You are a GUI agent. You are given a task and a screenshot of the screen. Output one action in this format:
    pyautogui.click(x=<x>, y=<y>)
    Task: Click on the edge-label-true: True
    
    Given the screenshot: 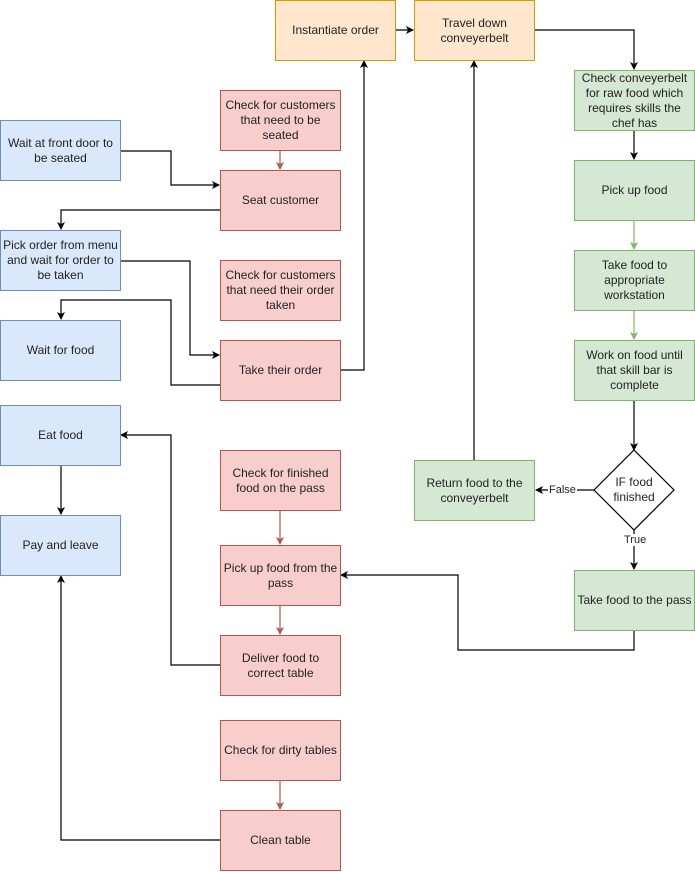 What is the action you would take?
    pyautogui.click(x=635, y=540)
    